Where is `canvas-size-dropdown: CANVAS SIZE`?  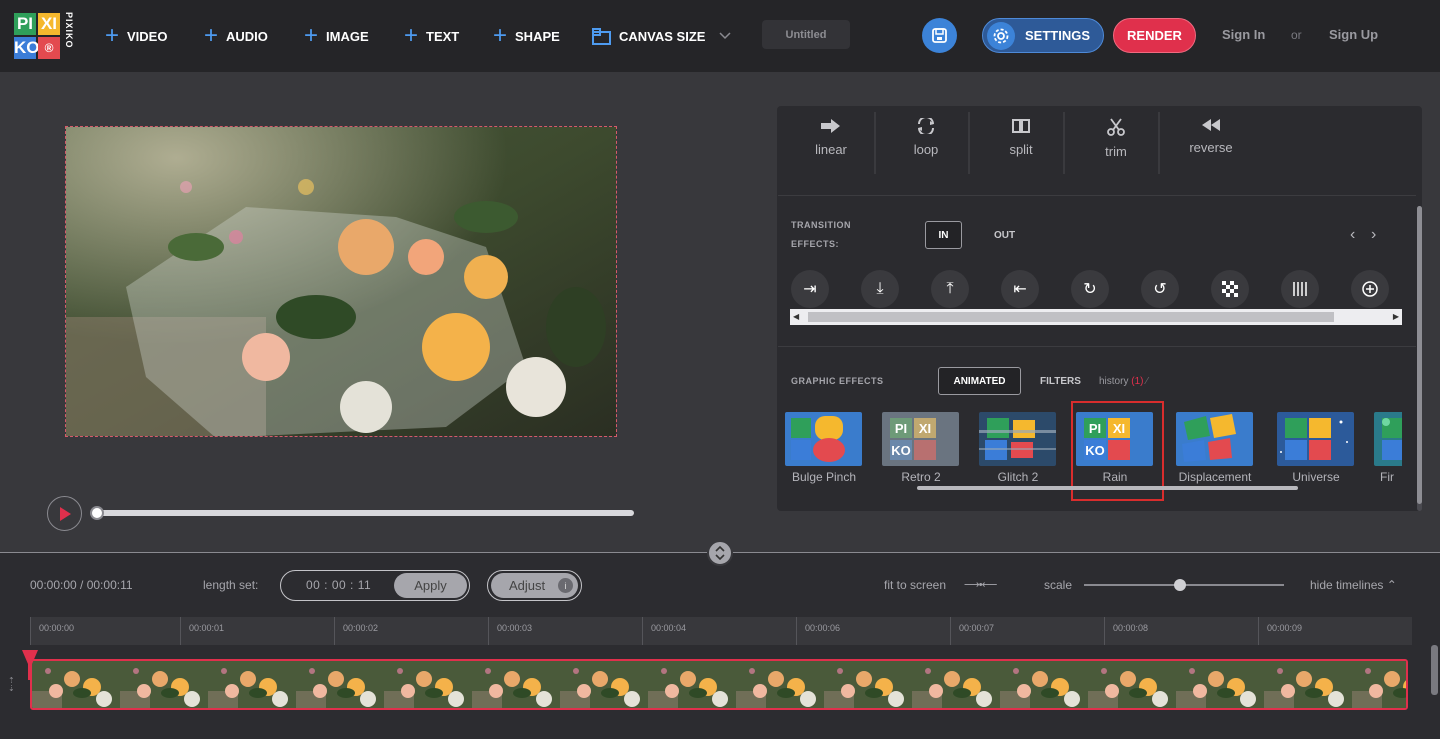
canvas-size-dropdown: CANVAS SIZE is located at coordinates (661, 36).